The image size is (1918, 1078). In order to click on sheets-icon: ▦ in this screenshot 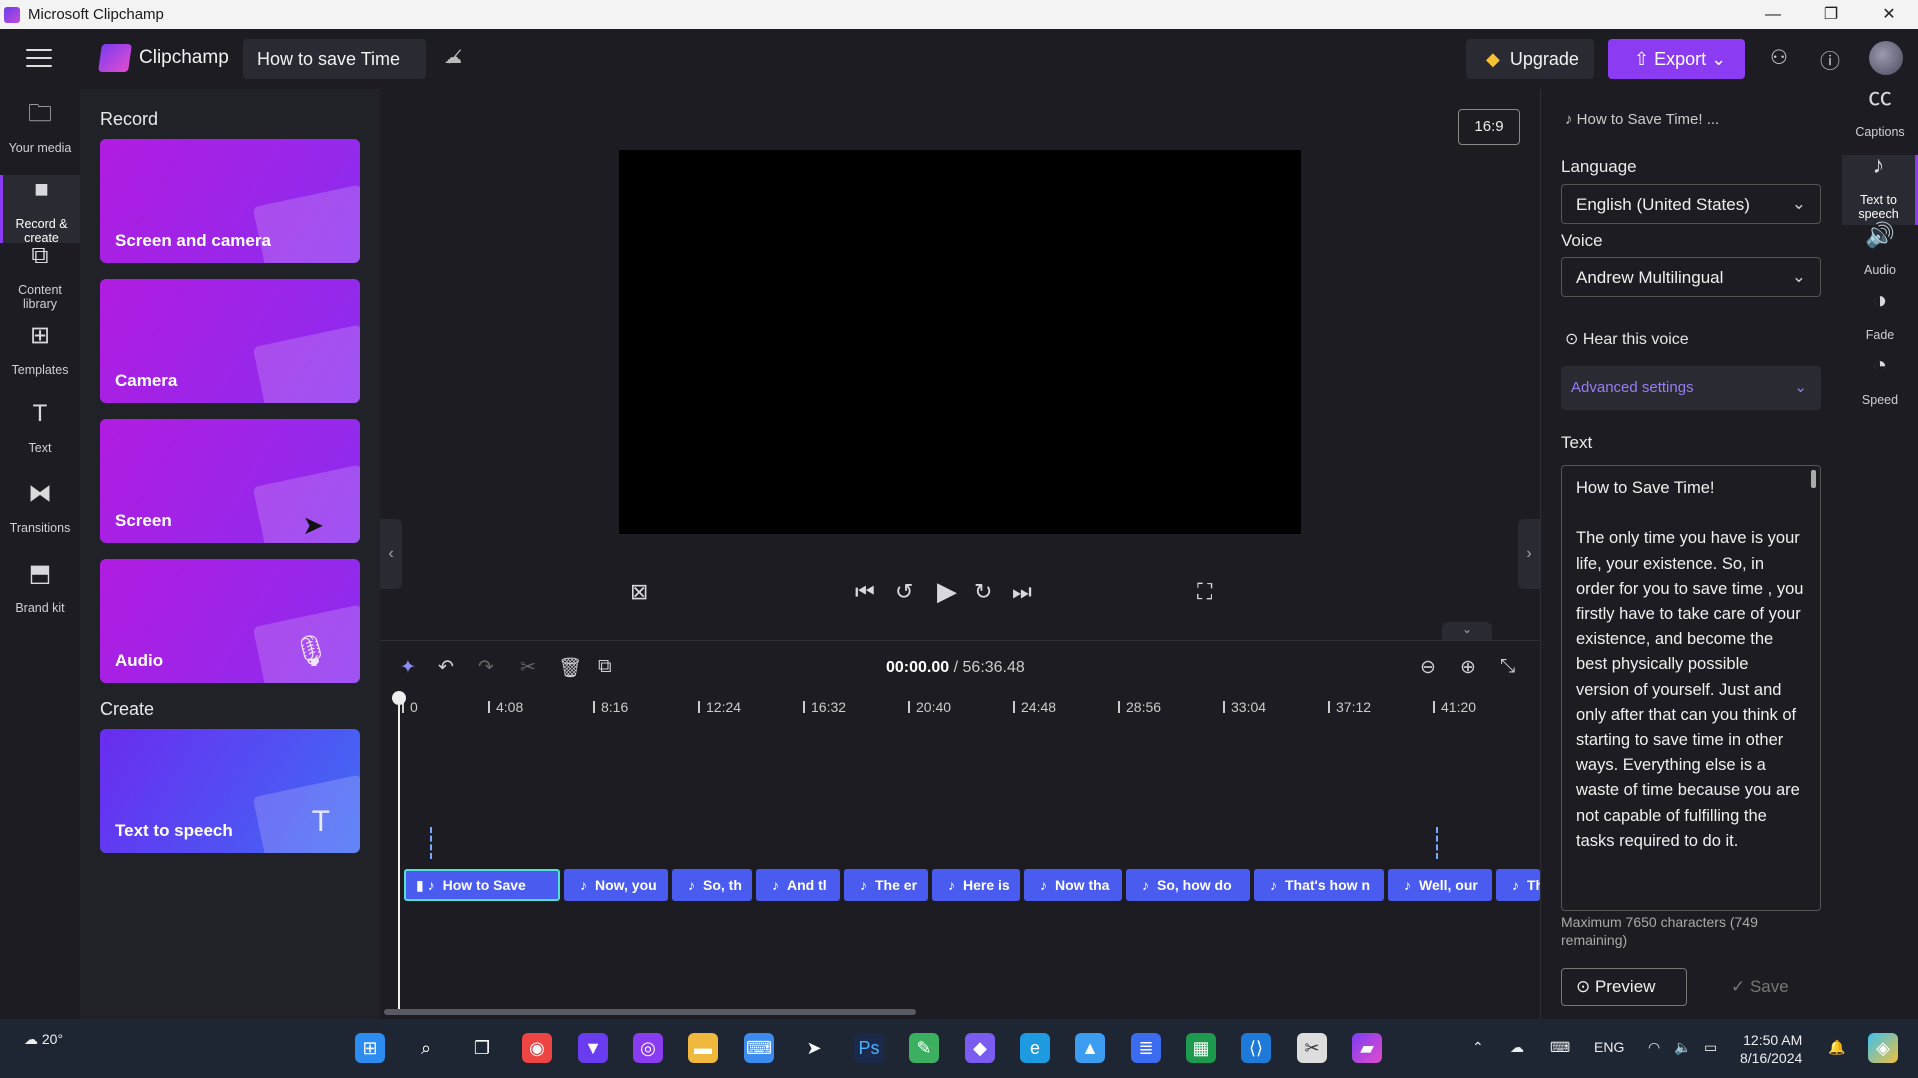, I will do `click(1201, 1048)`.